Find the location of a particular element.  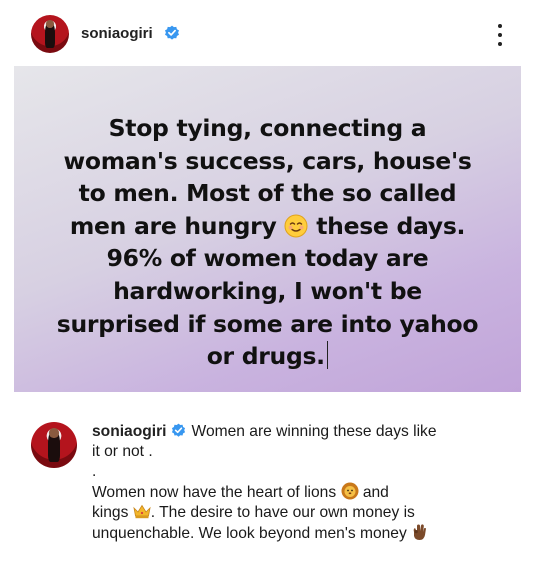

caption-line: . is located at coordinates (94, 471).